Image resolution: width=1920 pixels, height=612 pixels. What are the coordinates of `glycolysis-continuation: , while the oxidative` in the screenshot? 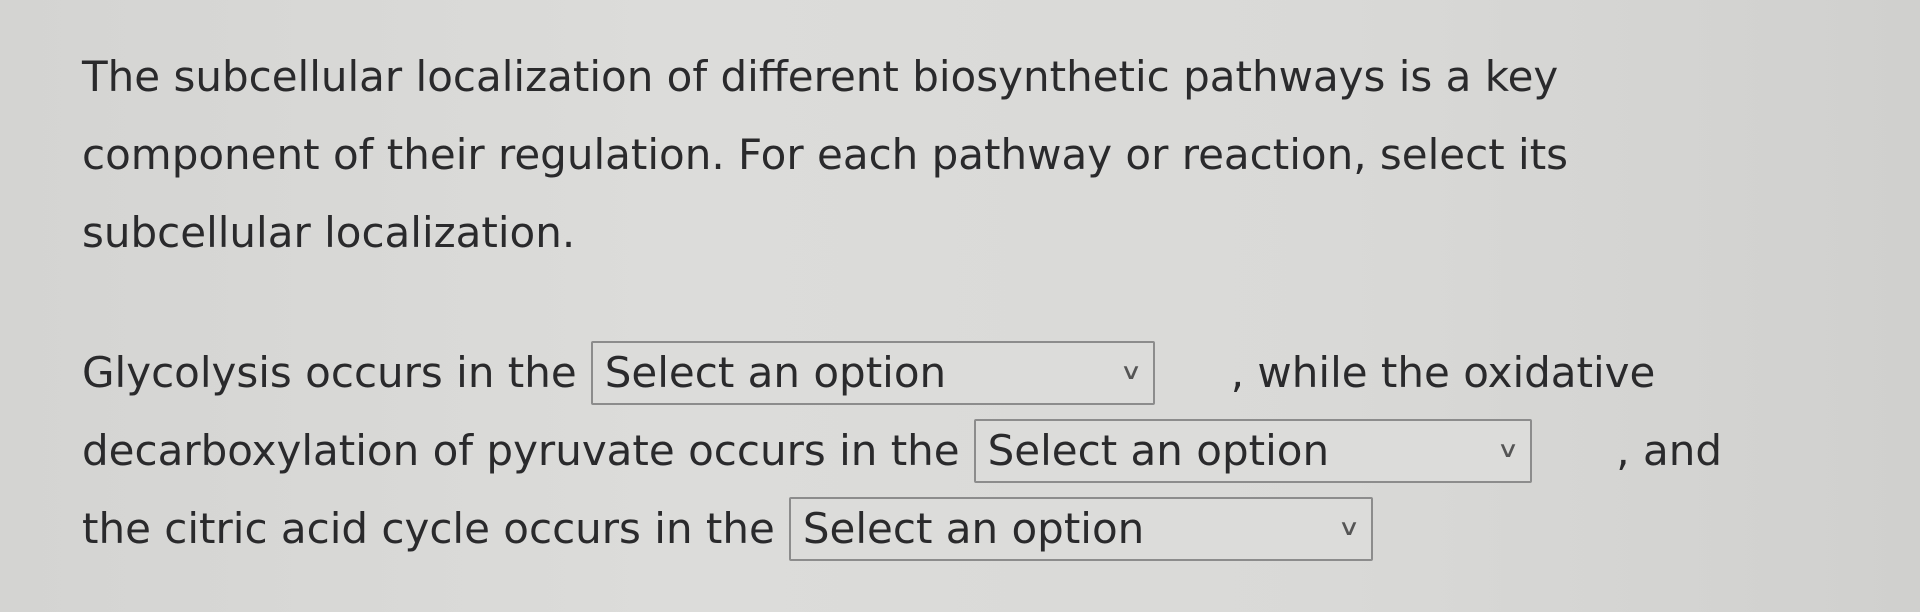 It's located at (1443, 372).